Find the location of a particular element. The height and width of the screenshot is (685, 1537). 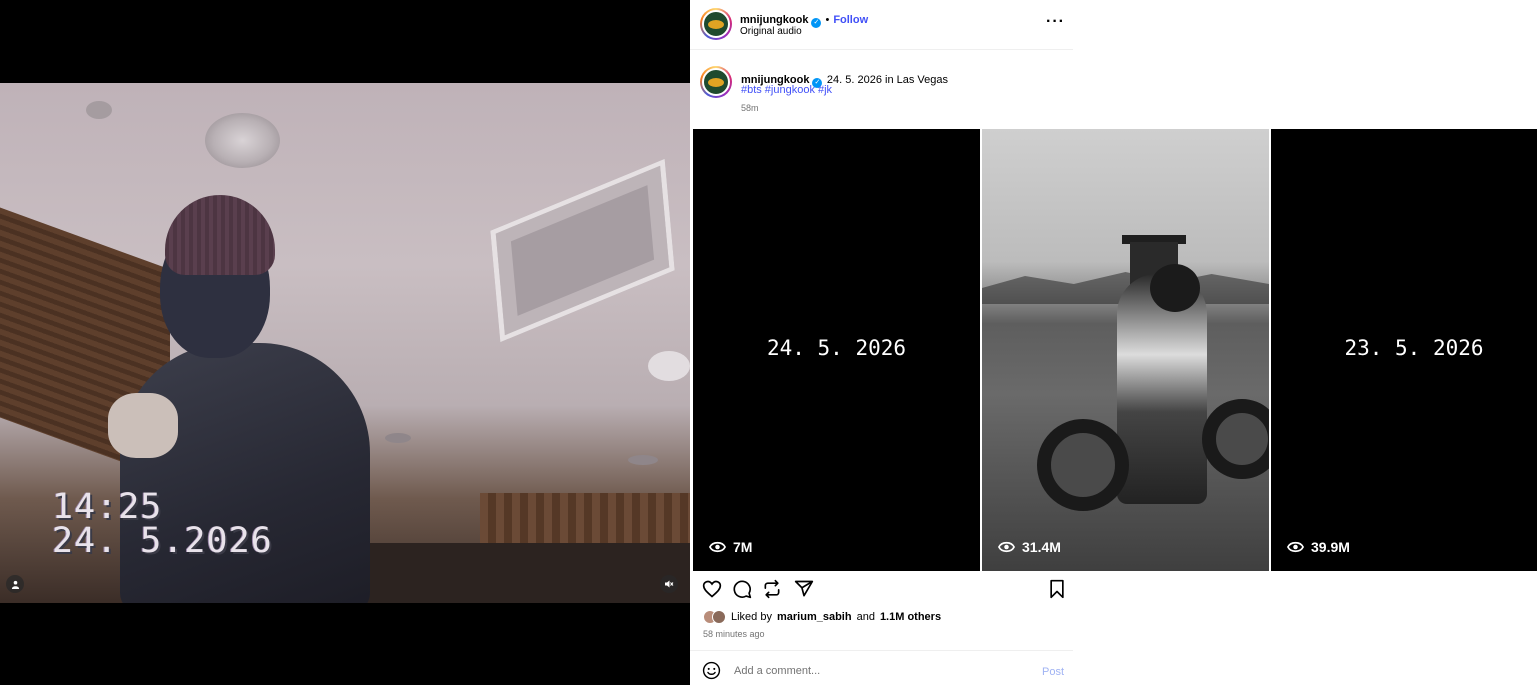

comment-input is located at coordinates (879, 671).